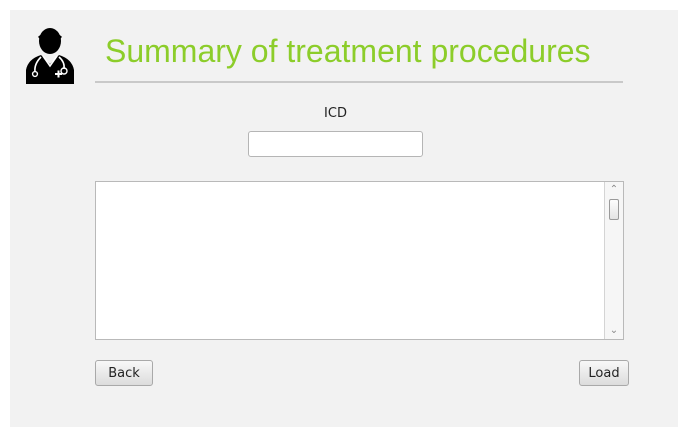 The width and height of the screenshot is (678, 427). Describe the element at coordinates (50, 56) in the screenshot. I see `doctor-icon` at that location.